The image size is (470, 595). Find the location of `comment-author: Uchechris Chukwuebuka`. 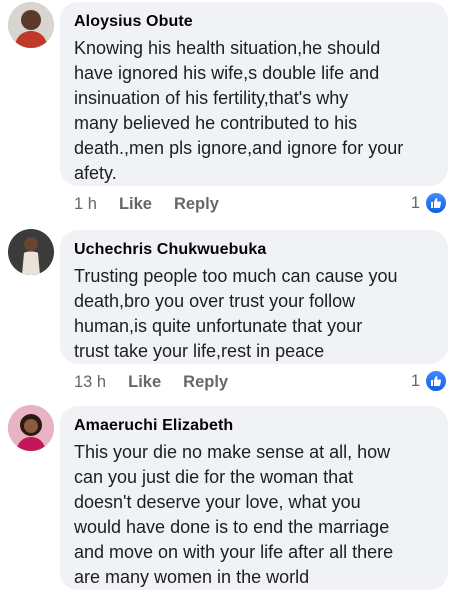

comment-author: Uchechris Chukwuebuka is located at coordinates (254, 250).